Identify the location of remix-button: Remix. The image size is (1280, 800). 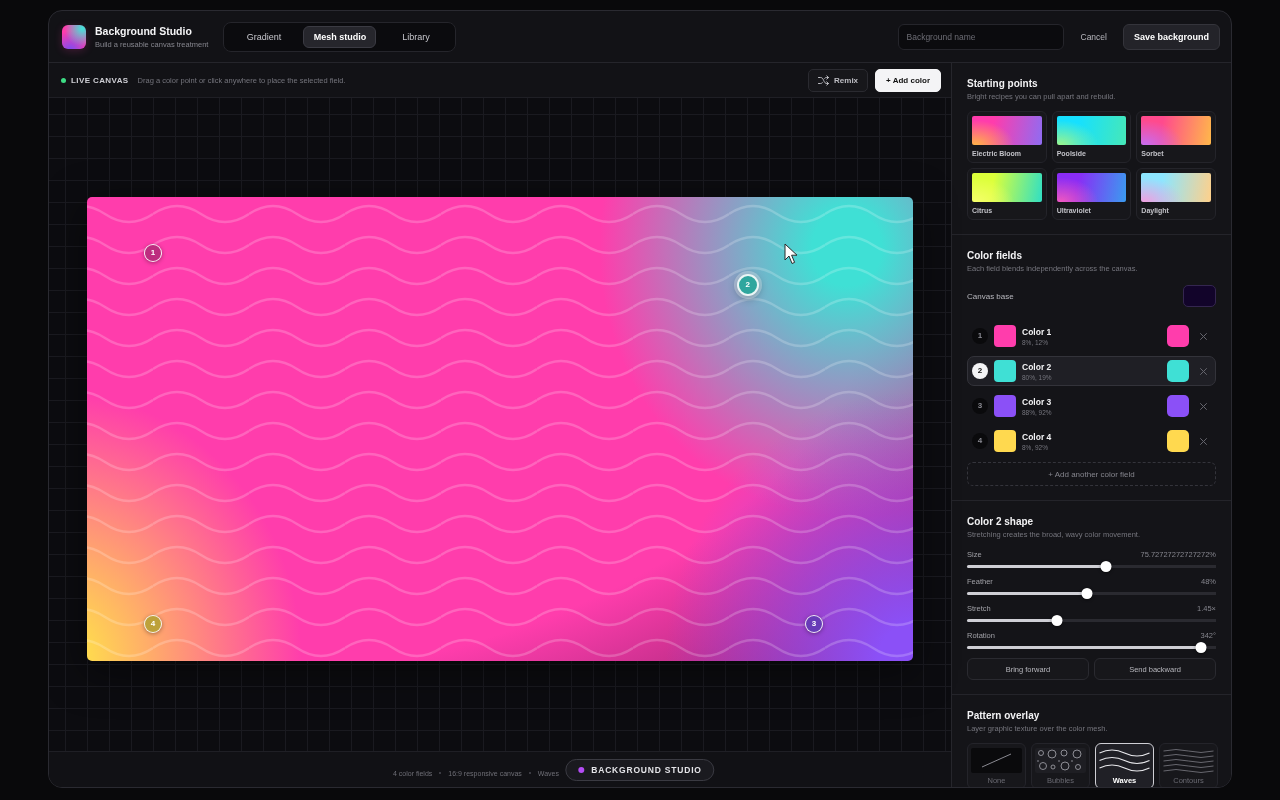
(838, 80).